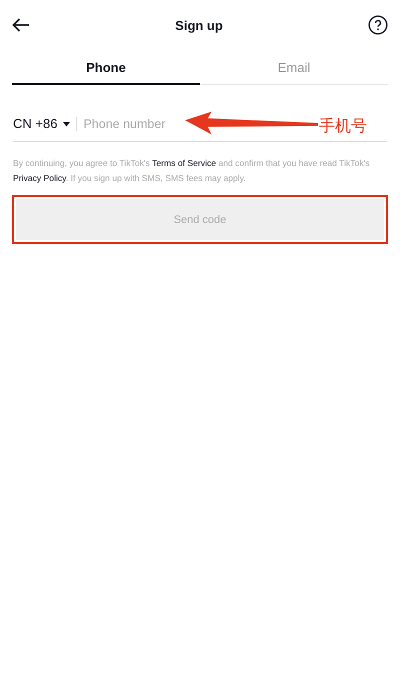  Describe the element at coordinates (184, 163) in the screenshot. I see `link: Terms of Service` at that location.